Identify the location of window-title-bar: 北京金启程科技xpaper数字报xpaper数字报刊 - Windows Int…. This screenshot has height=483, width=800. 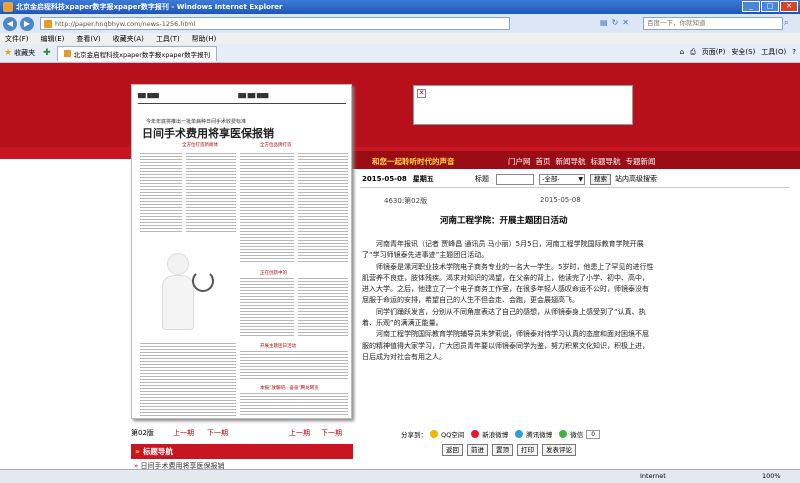
(400, 7).